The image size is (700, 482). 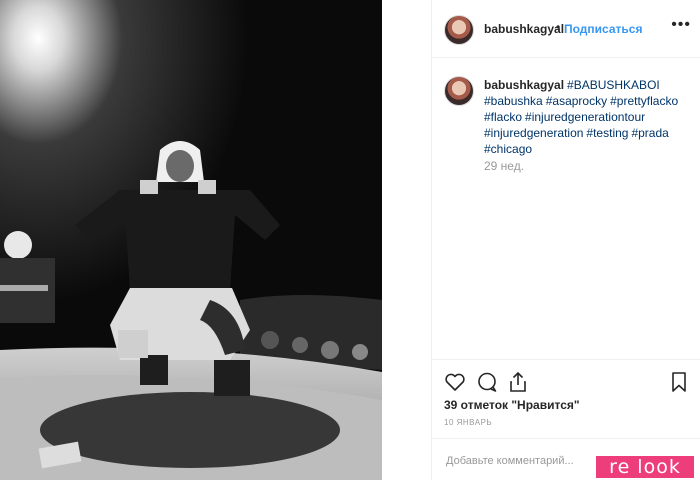 What do you see at coordinates (645, 467) in the screenshot?
I see `watermark-logo: re look` at bounding box center [645, 467].